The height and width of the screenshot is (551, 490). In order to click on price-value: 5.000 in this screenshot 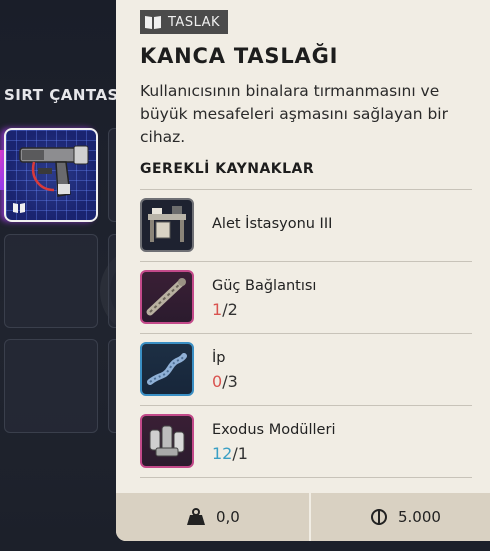, I will do `click(419, 517)`.